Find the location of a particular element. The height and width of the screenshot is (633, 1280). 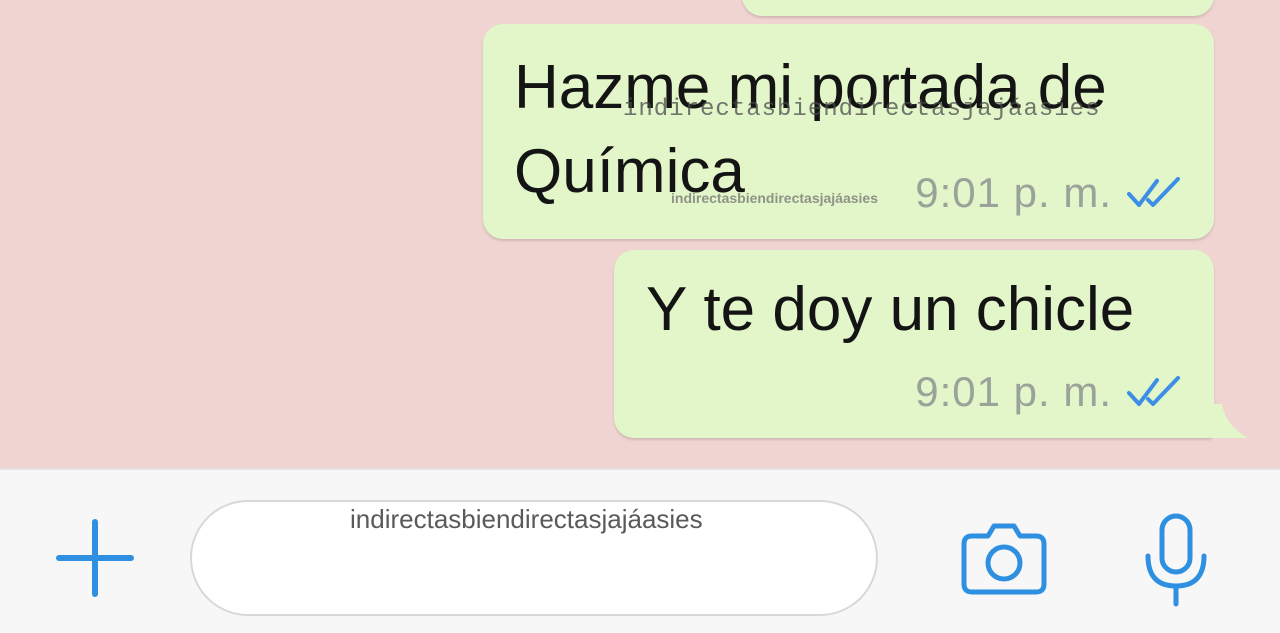

bubble-tail is located at coordinates (1229, 421).